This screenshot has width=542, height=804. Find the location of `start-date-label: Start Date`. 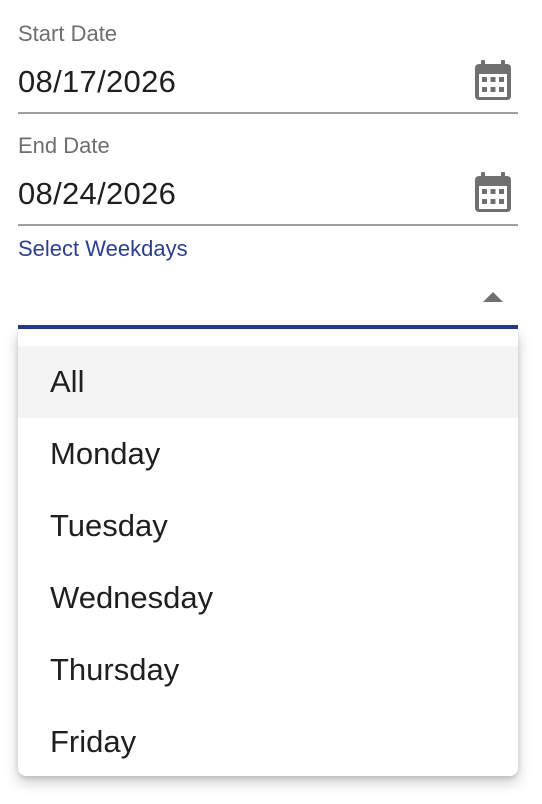

start-date-label: Start Date is located at coordinates (68, 33).